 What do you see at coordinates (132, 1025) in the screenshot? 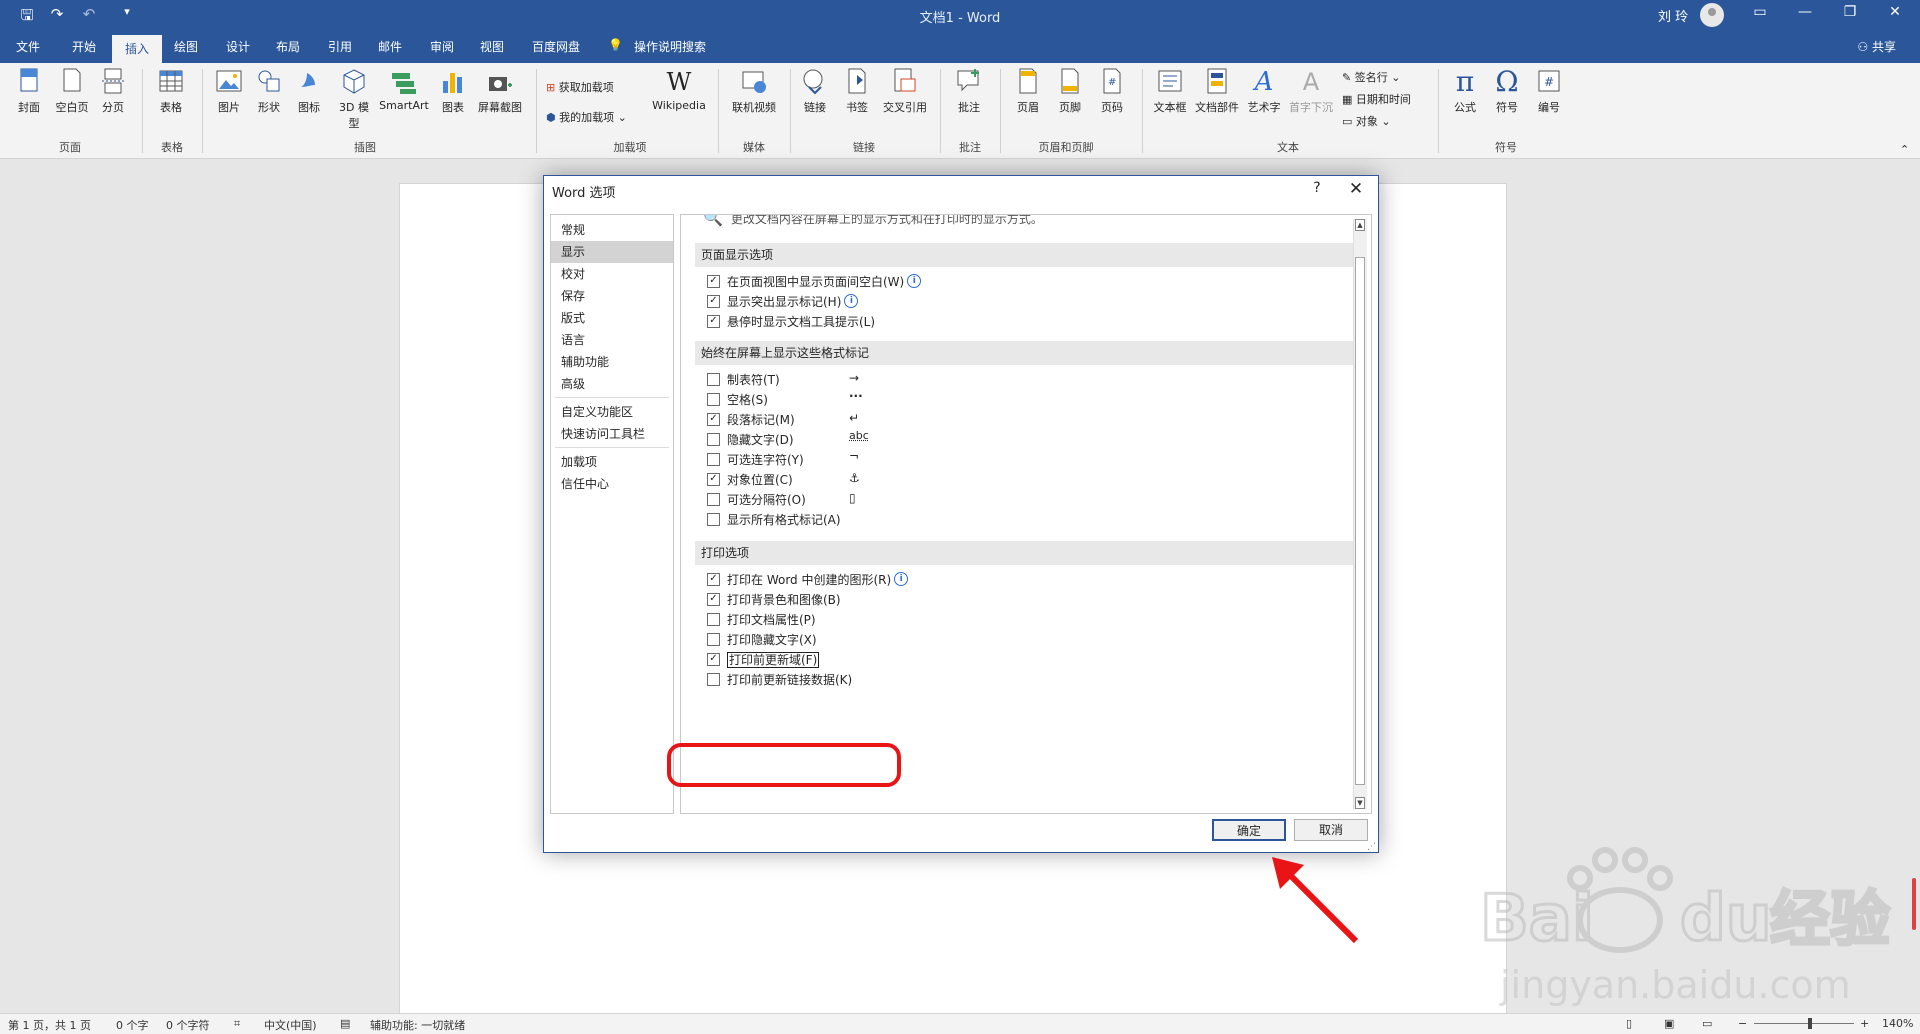
I see `word-count: 0 个字` at bounding box center [132, 1025].